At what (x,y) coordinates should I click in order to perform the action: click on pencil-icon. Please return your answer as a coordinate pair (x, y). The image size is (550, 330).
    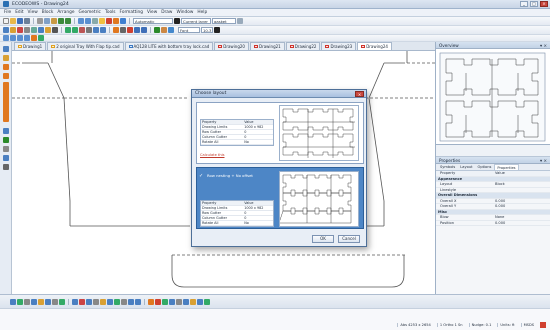
    Looking at the image, I should click on (13, 30).